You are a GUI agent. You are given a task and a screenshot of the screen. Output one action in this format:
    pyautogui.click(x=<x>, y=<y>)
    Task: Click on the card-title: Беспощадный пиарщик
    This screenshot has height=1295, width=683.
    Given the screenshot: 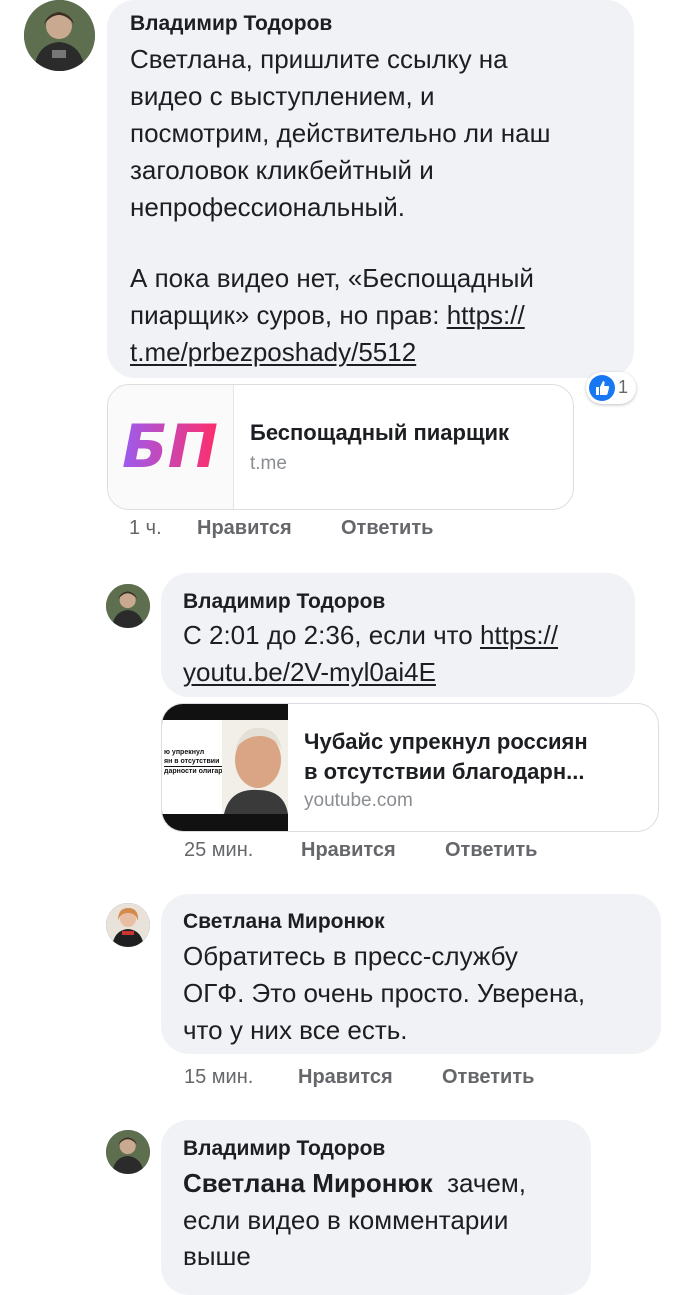 What is the action you would take?
    pyautogui.click(x=380, y=432)
    